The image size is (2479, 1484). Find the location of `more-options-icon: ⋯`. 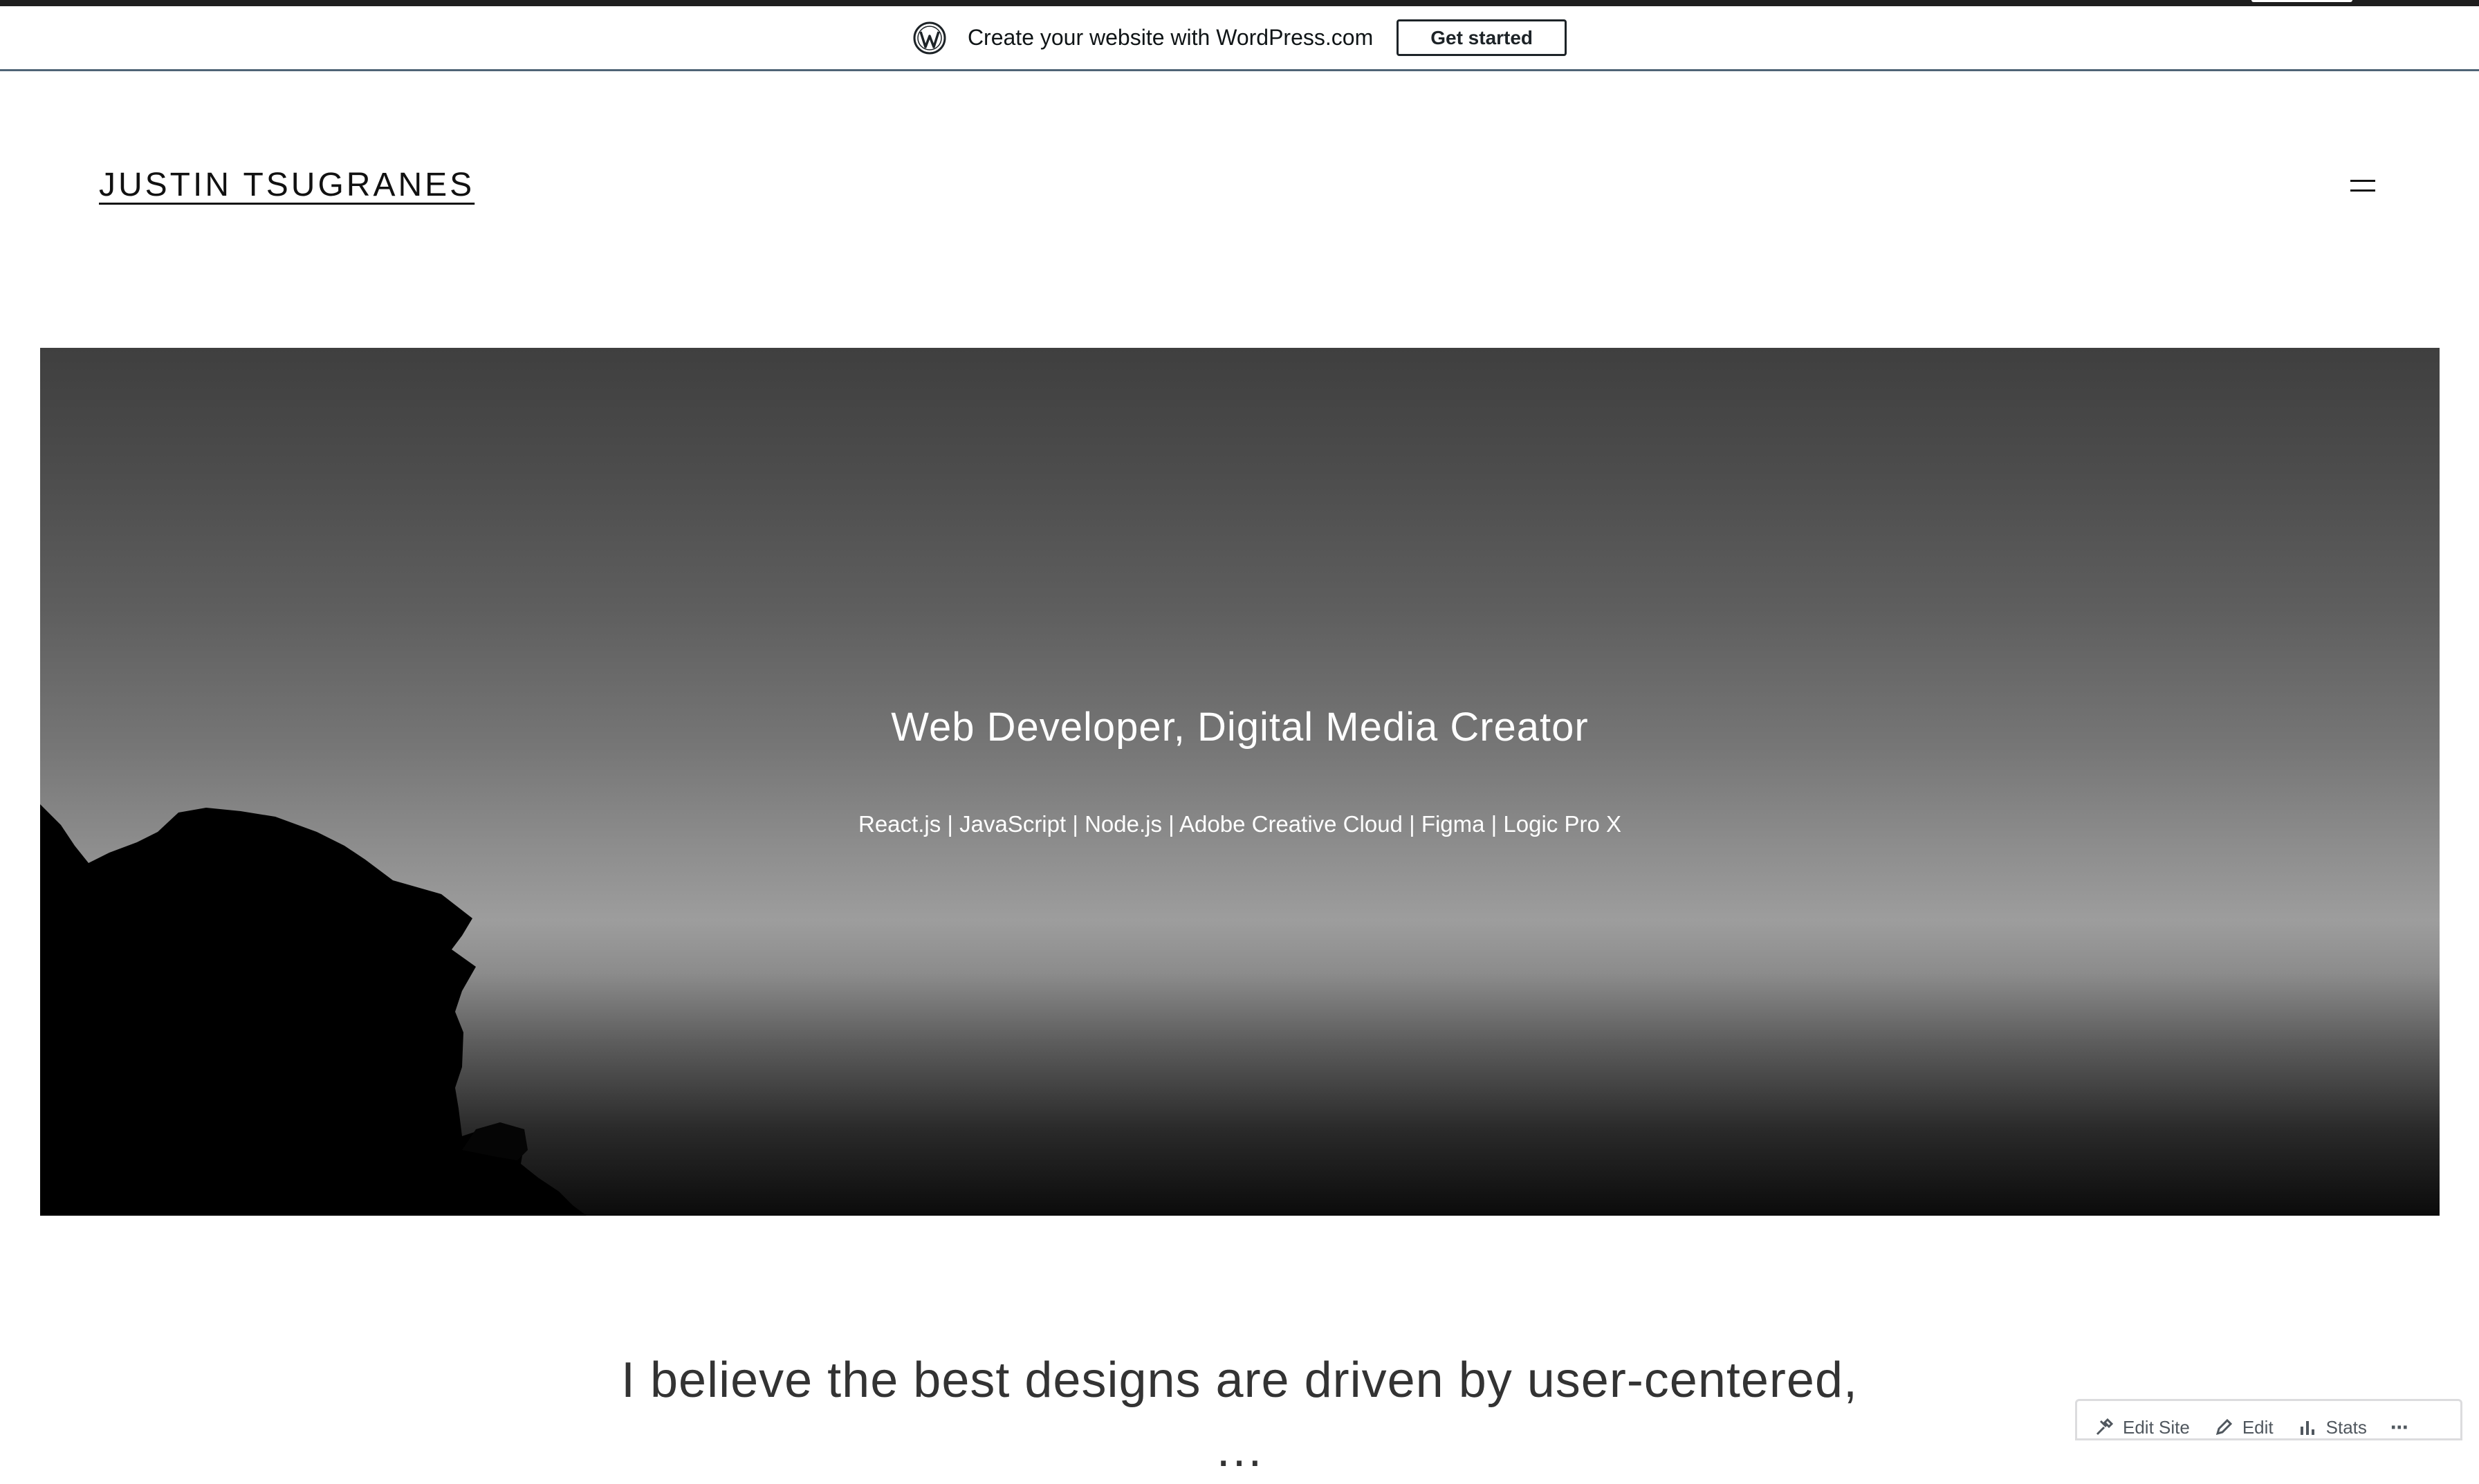

more-options-icon: ⋯ is located at coordinates (2401, 1420).